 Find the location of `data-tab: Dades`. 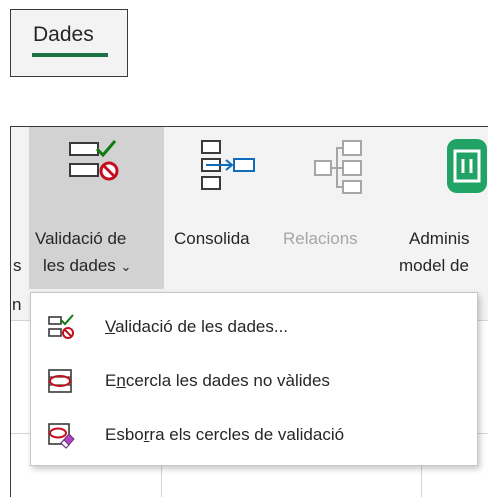

data-tab: Dades is located at coordinates (69, 43).